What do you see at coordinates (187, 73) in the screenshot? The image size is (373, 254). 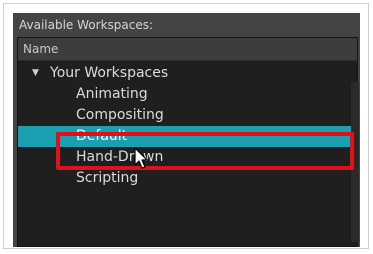 I see `tree-group-your-workspaces: ▼ Your Workspaces` at bounding box center [187, 73].